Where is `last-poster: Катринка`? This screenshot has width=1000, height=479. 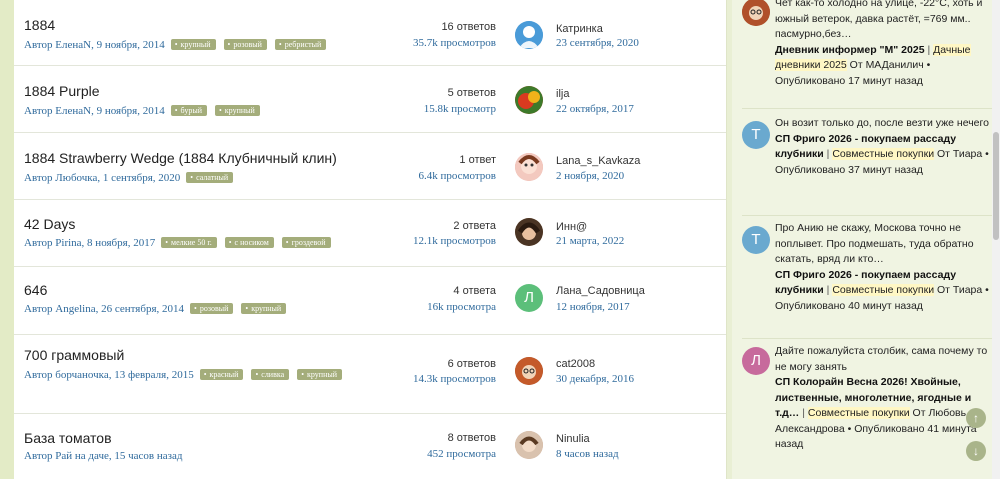
last-poster: Катринка is located at coordinates (579, 29).